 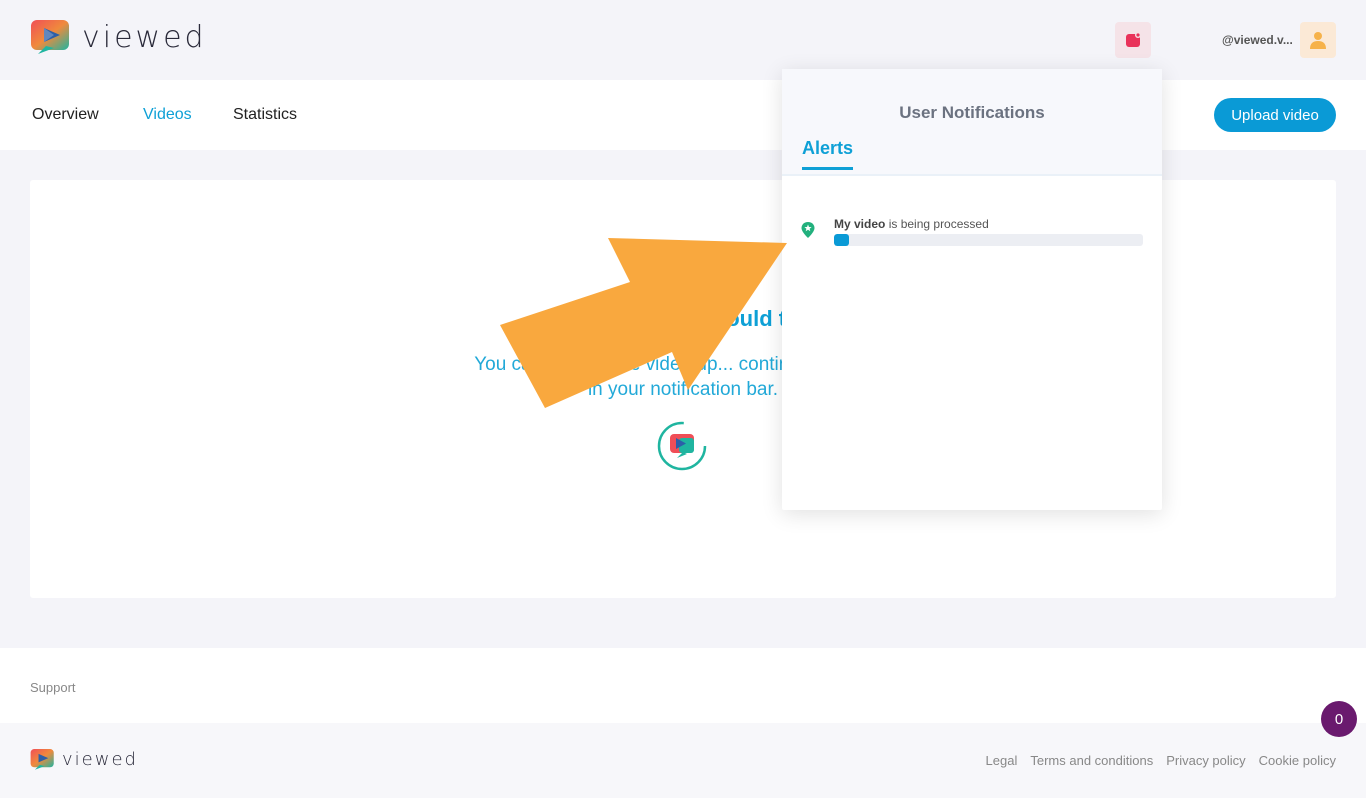 I want to click on footer-support-bar: Support, so click(x=683, y=685).